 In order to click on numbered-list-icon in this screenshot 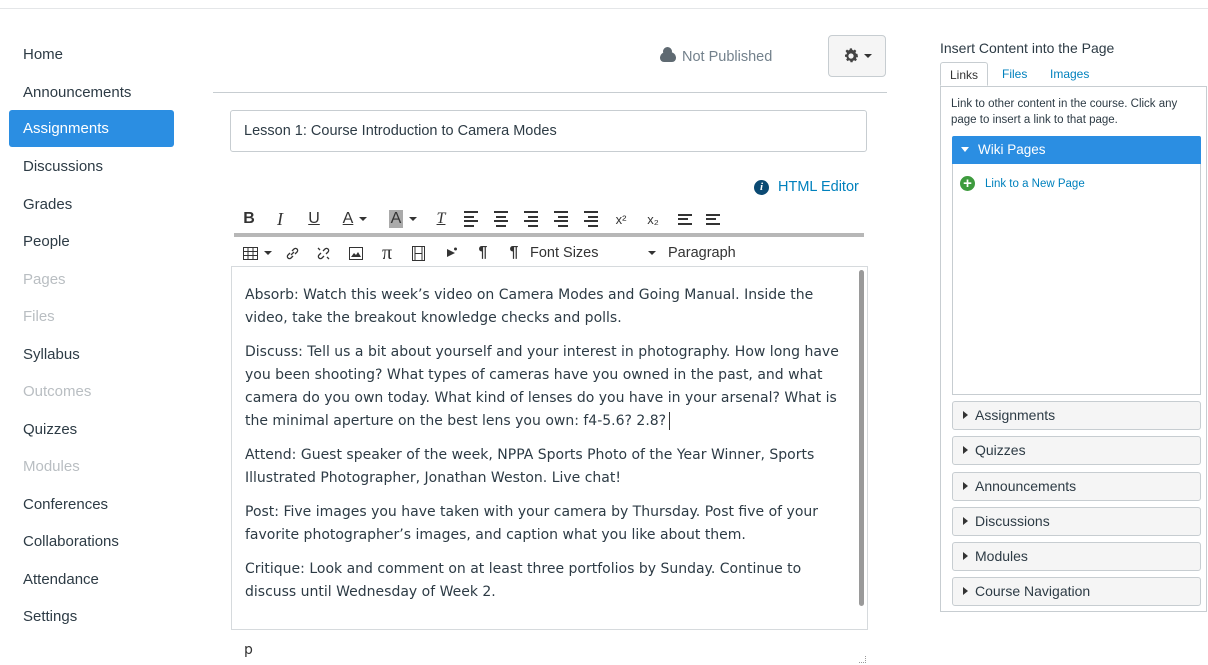, I will do `click(713, 219)`.